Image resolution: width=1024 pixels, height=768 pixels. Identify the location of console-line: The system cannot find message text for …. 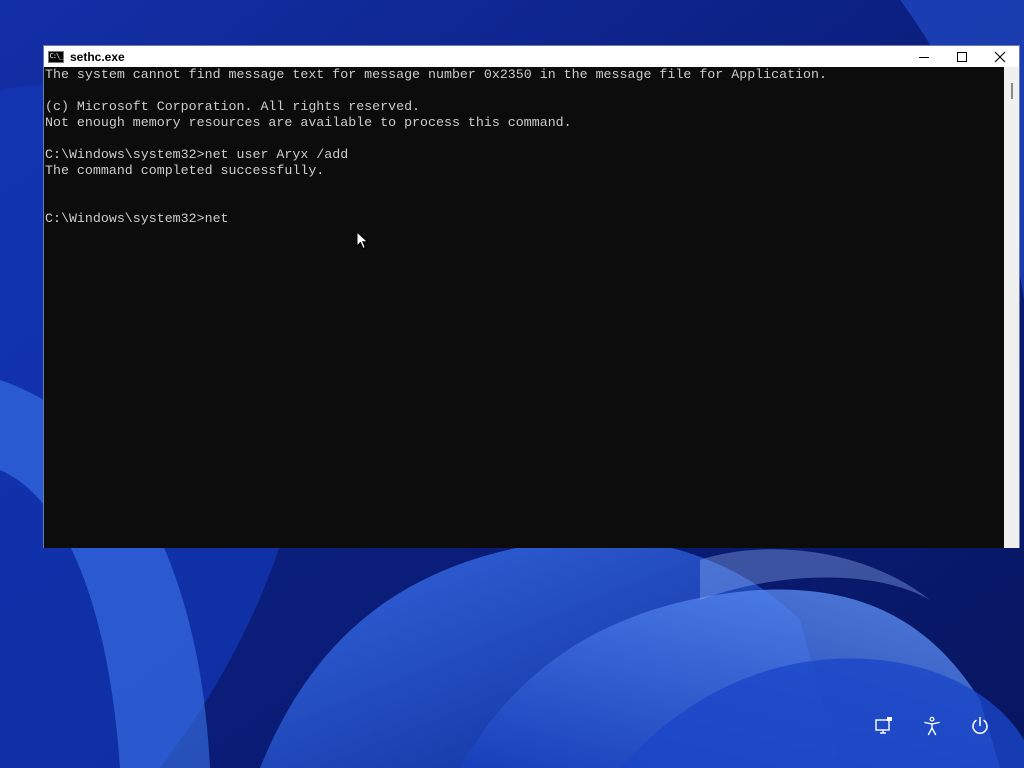
(436, 74).